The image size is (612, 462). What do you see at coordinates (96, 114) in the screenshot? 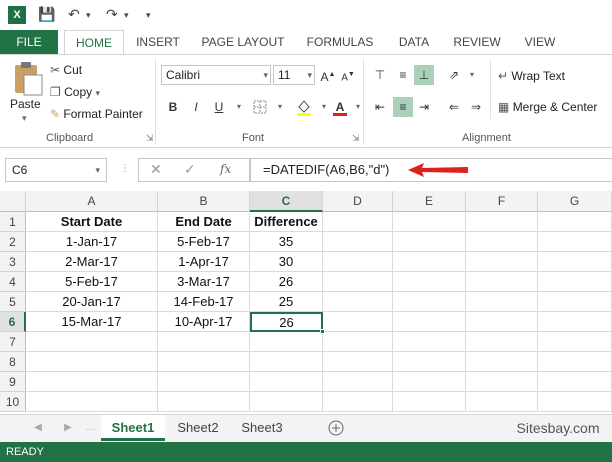
I see `format-painter-button: ✎ Format Painter` at bounding box center [96, 114].